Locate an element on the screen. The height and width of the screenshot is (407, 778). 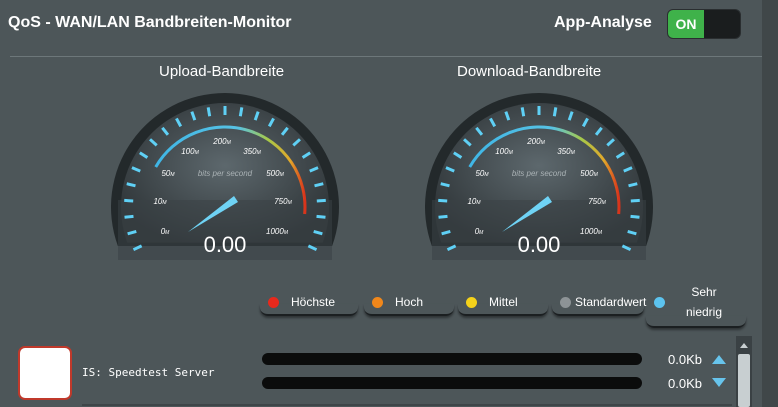
legend-medium: Mittel is located at coordinates (503, 302).